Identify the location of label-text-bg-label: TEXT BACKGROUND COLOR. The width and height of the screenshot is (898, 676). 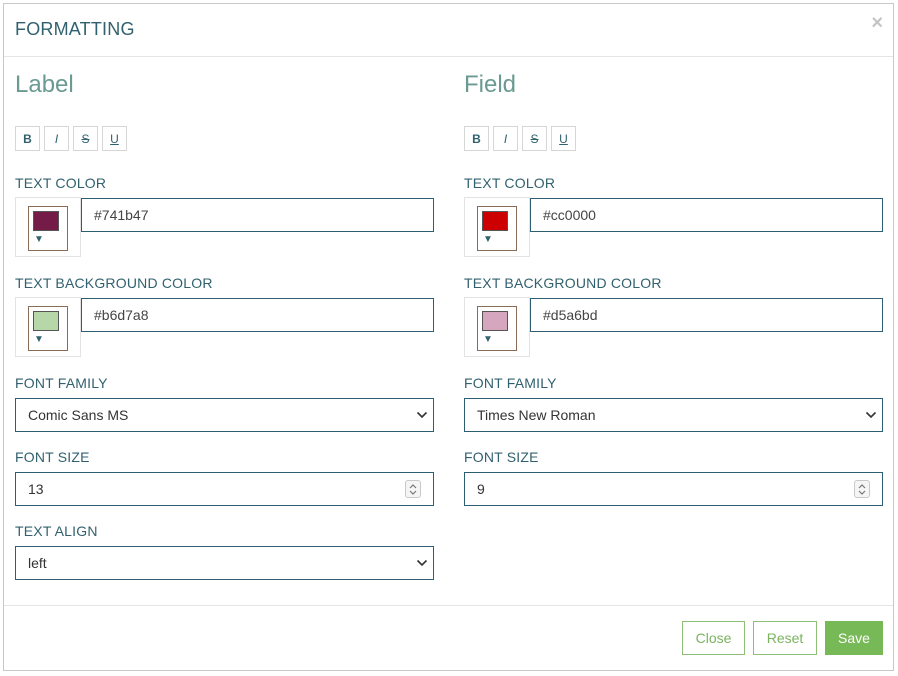
(114, 283).